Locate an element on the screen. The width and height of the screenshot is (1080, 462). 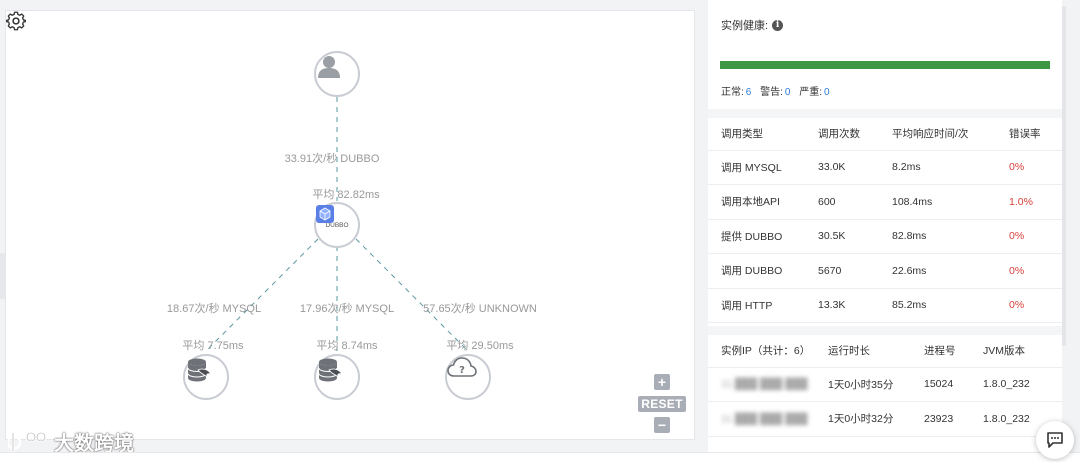
table-row: 调用本地API 600 108.4ms 1.0% is located at coordinates (885, 202).